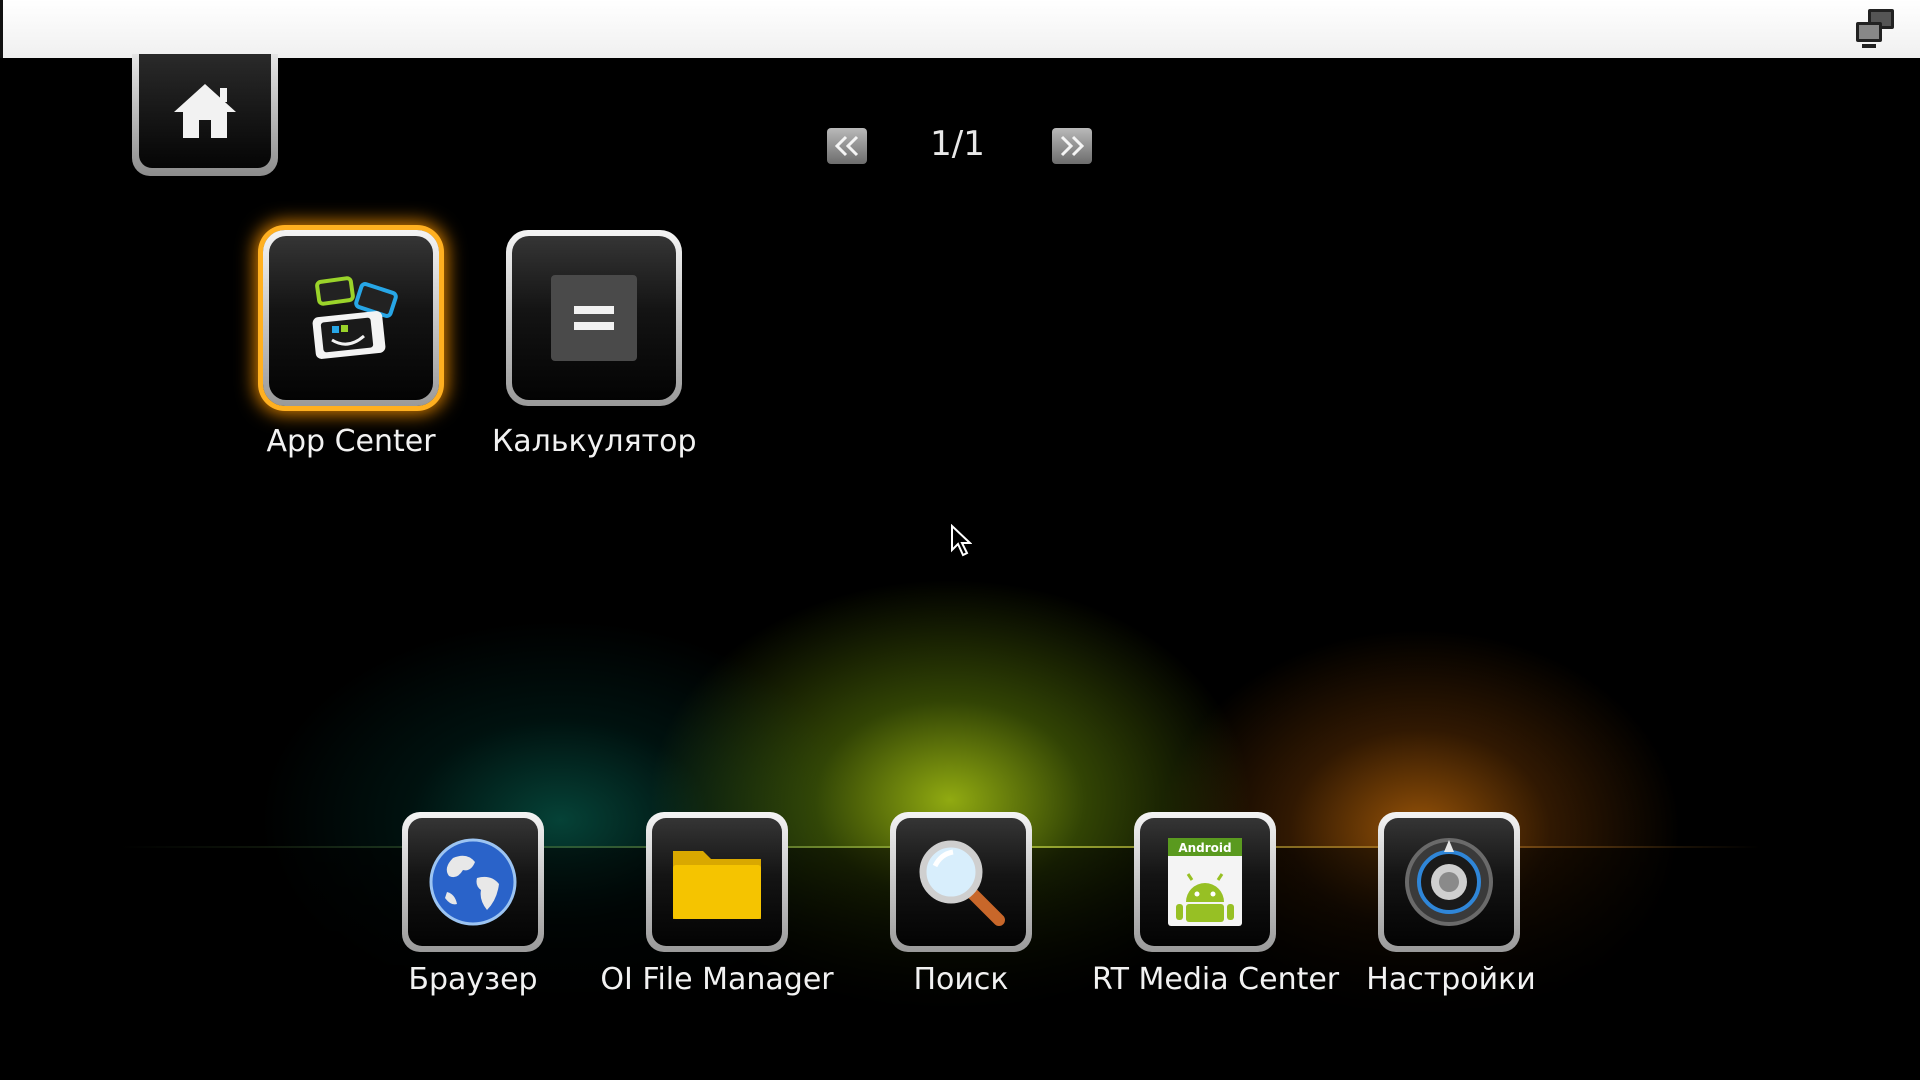  What do you see at coordinates (961, 979) in the screenshot?
I see `dock-label-search: Поиск` at bounding box center [961, 979].